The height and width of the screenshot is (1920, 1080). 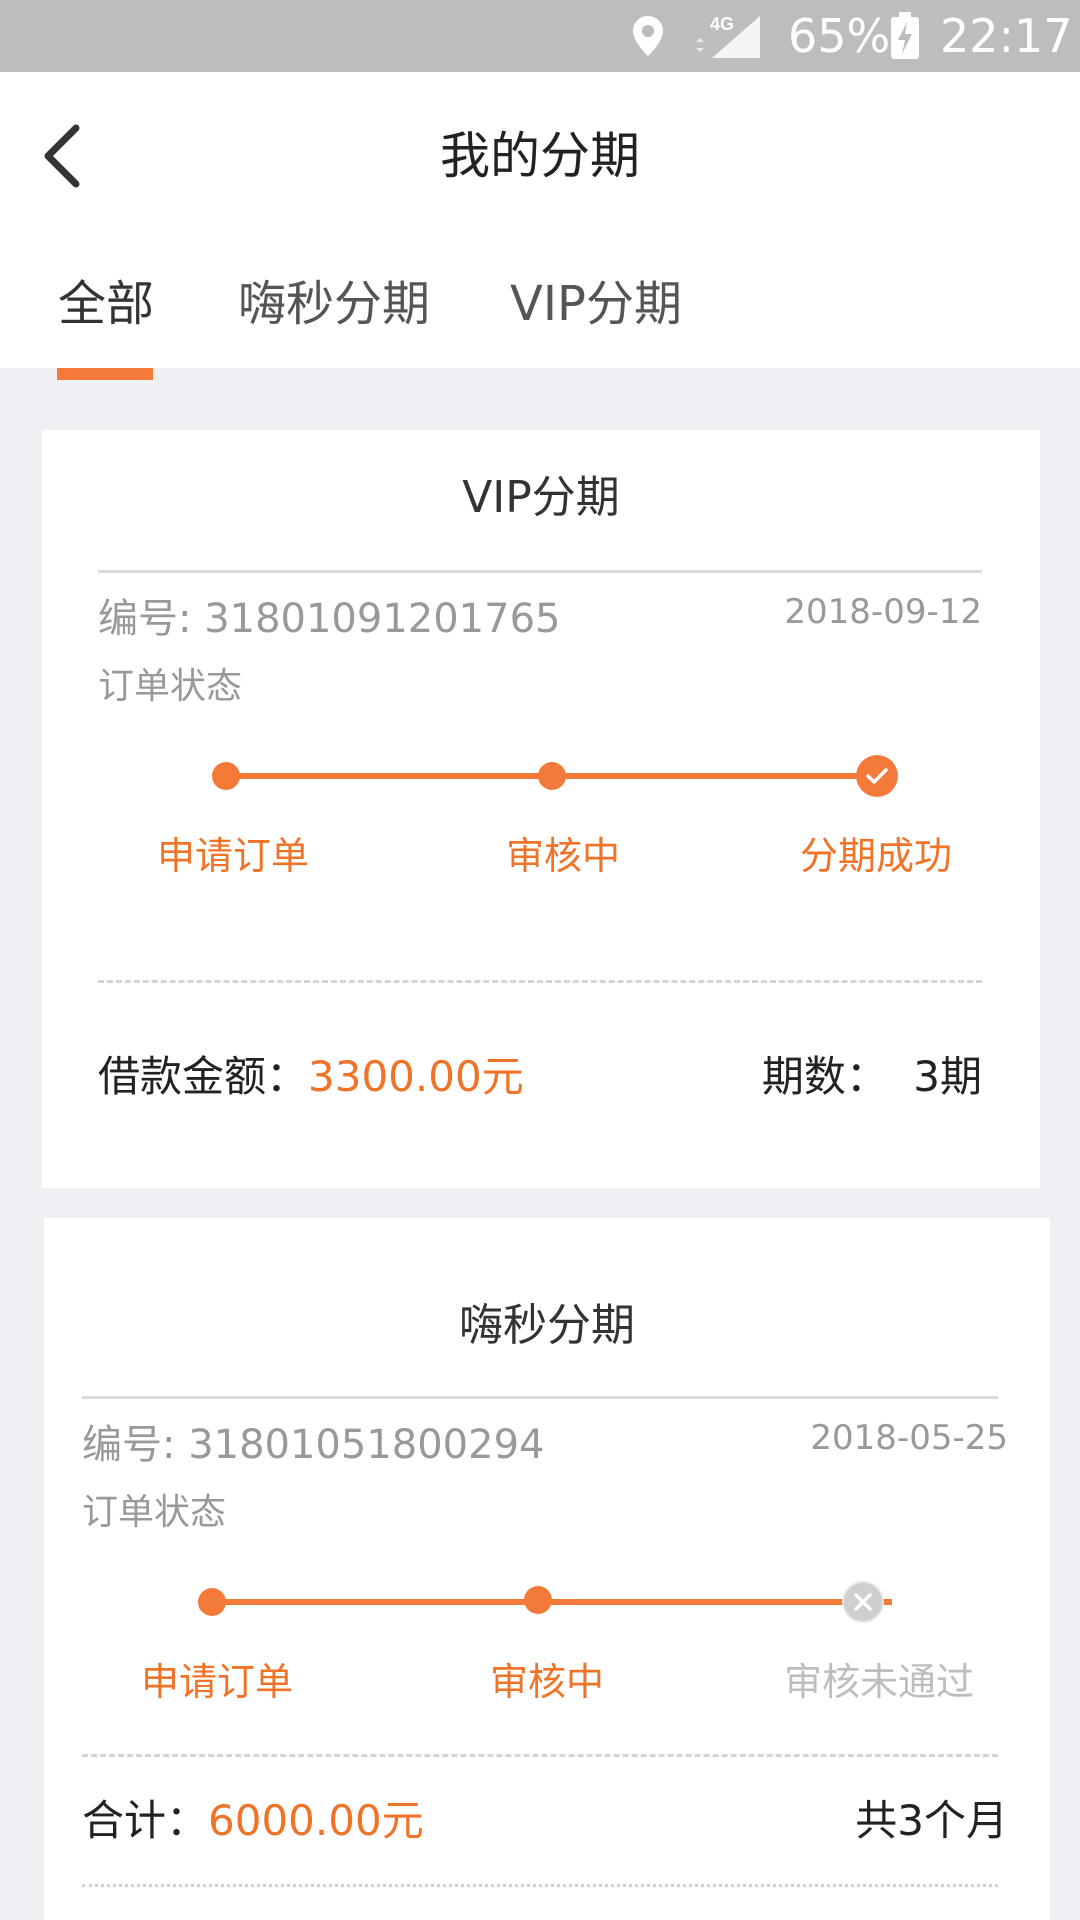 I want to click on check-icon, so click(x=877, y=776).